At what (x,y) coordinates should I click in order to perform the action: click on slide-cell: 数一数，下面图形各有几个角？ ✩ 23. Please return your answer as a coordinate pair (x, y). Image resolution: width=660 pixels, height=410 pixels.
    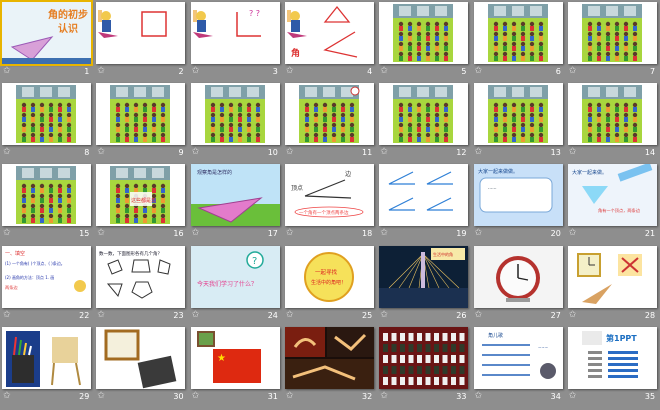
    Looking at the image, I should click on (141, 284).